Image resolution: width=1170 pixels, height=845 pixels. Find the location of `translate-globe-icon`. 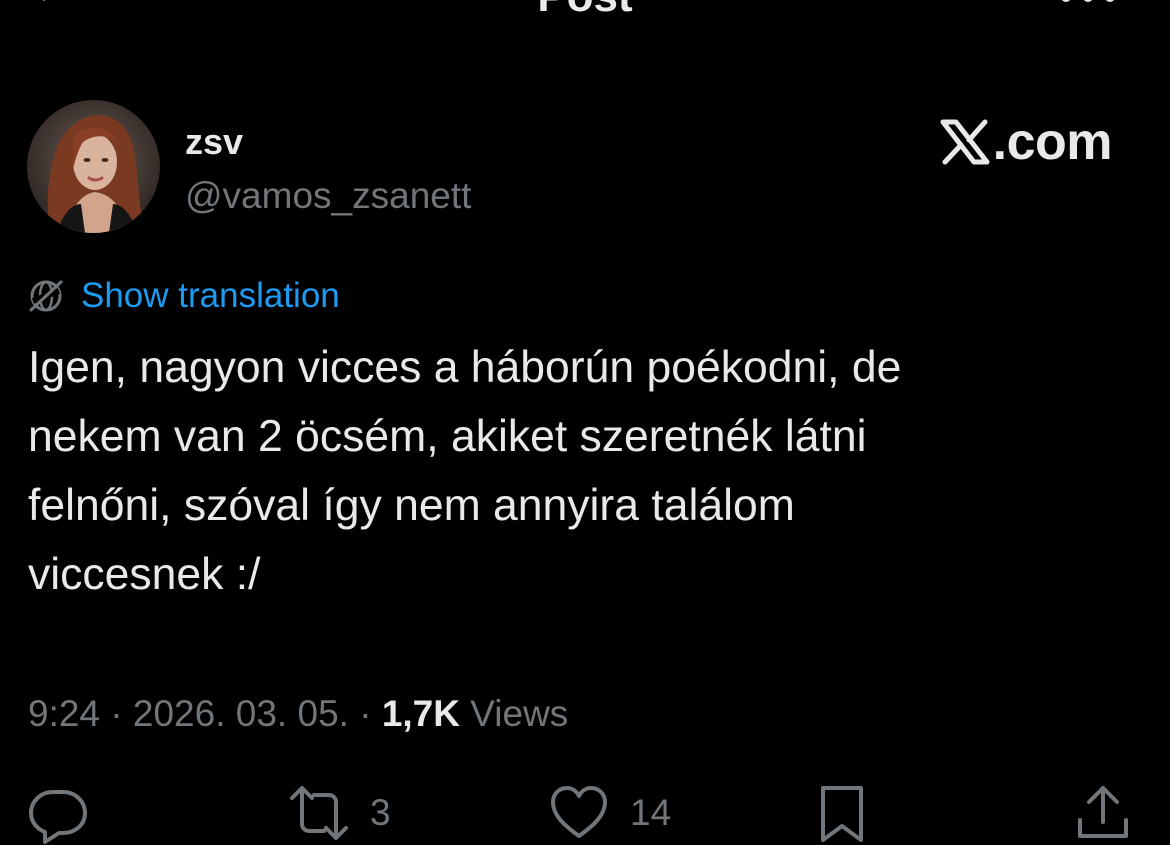

translate-globe-icon is located at coordinates (46, 296).